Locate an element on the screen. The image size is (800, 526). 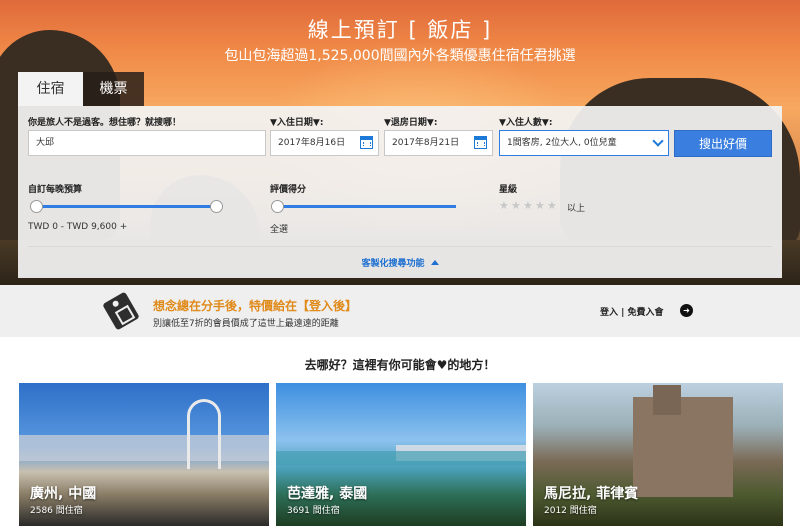
rating-slider-track is located at coordinates (366, 206).